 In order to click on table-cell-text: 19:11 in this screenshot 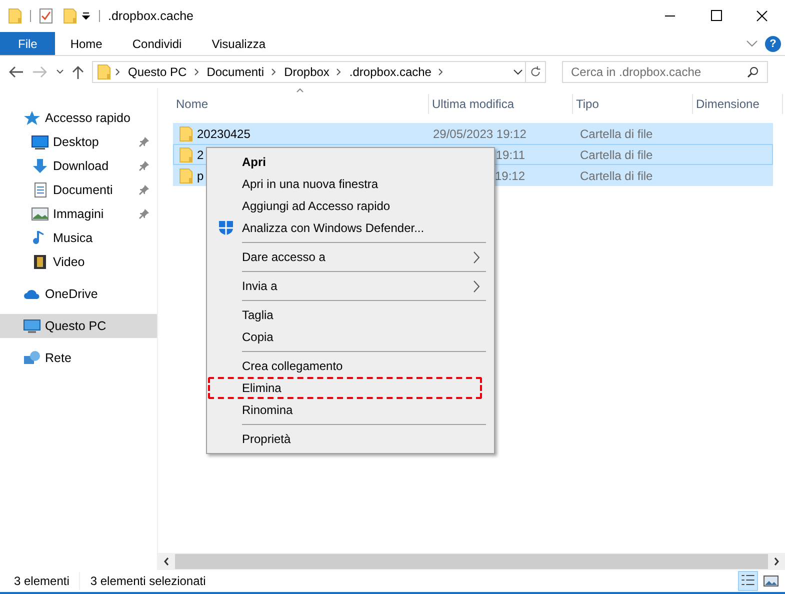, I will do `click(509, 155)`.